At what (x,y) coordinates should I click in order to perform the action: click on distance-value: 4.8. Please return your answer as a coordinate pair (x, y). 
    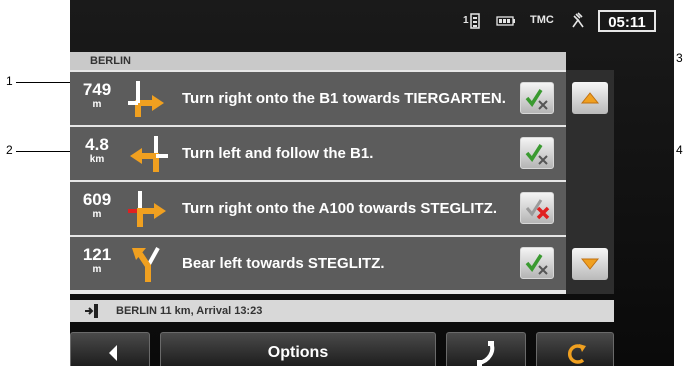
    Looking at the image, I should click on (97, 144).